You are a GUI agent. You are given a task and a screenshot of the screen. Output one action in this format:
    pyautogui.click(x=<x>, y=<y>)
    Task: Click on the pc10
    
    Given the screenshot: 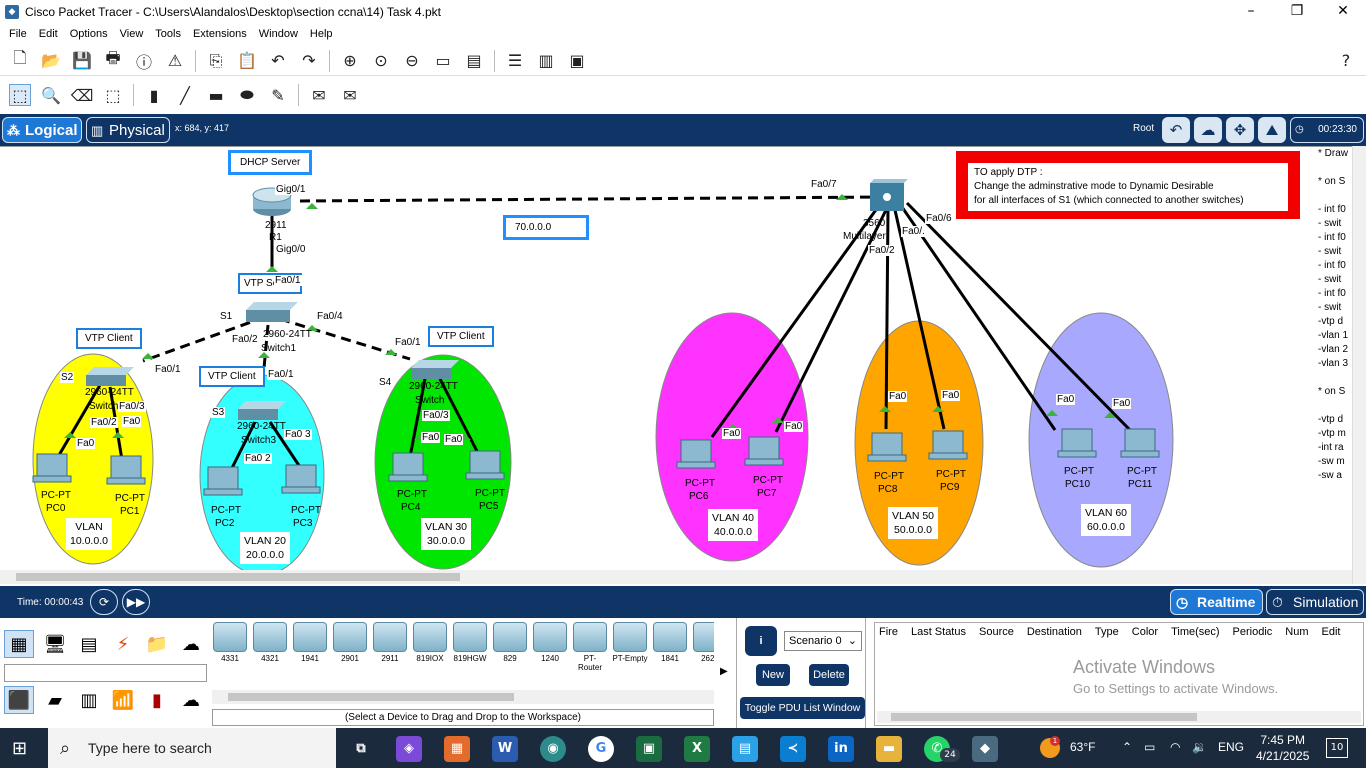 What is the action you would take?
    pyautogui.click(x=1077, y=443)
    